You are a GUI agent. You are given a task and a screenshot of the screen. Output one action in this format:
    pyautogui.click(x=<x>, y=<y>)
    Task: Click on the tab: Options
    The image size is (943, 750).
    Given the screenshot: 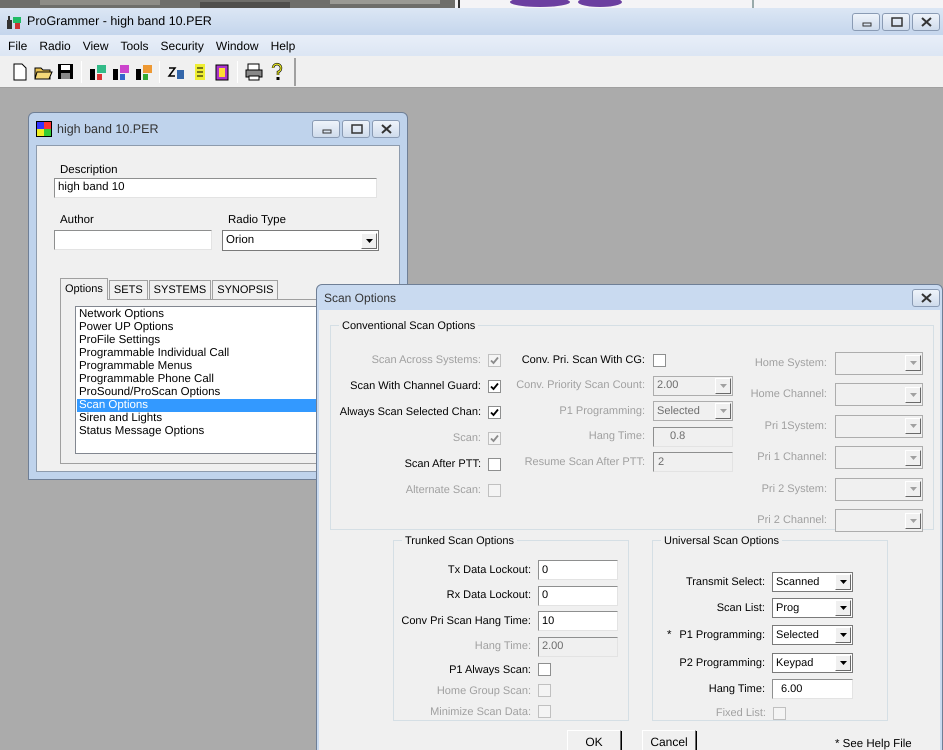 What is the action you would take?
    pyautogui.click(x=84, y=289)
    